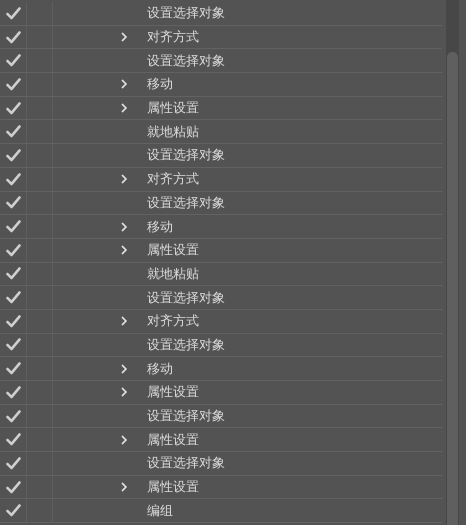 The width and height of the screenshot is (466, 525). What do you see at coordinates (452, 288) in the screenshot?
I see `scrollbar-thumb` at bounding box center [452, 288].